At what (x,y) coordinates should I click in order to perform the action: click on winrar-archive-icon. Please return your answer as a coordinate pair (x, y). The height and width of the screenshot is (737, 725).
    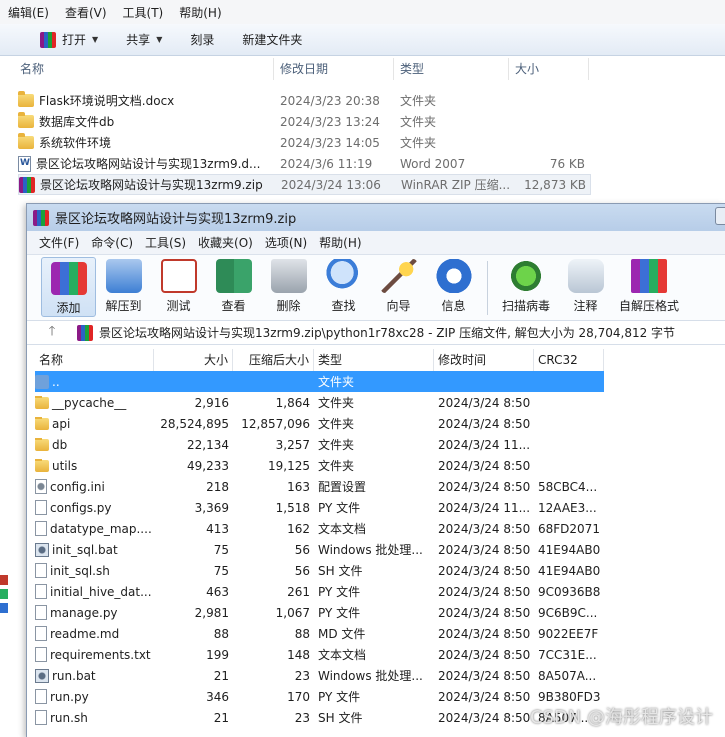
    Looking at the image, I should click on (27, 184).